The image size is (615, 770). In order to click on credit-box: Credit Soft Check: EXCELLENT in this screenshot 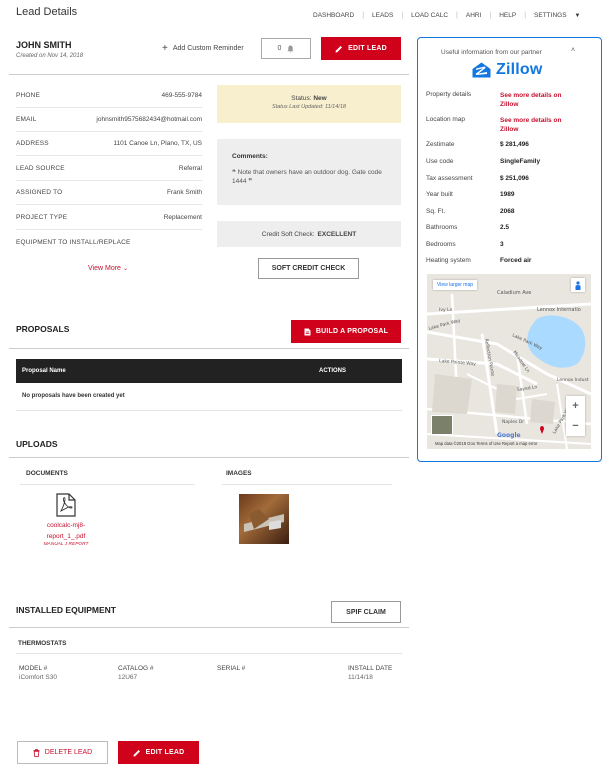, I will do `click(309, 234)`.